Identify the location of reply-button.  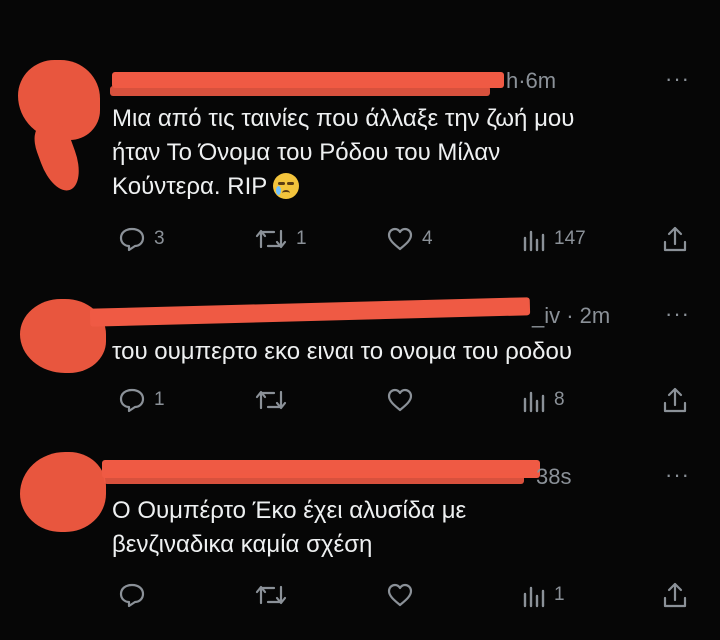
(132, 595).